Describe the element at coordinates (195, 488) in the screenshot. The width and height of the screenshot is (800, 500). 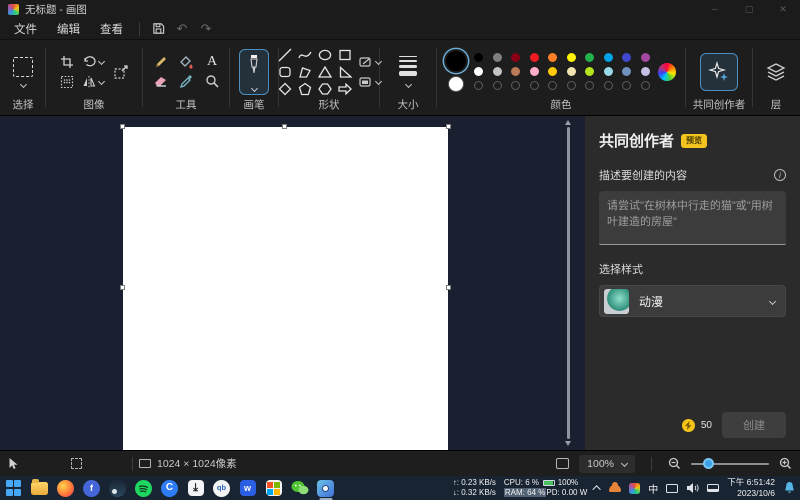
I see `taskbar-downloader: ⤓` at that location.